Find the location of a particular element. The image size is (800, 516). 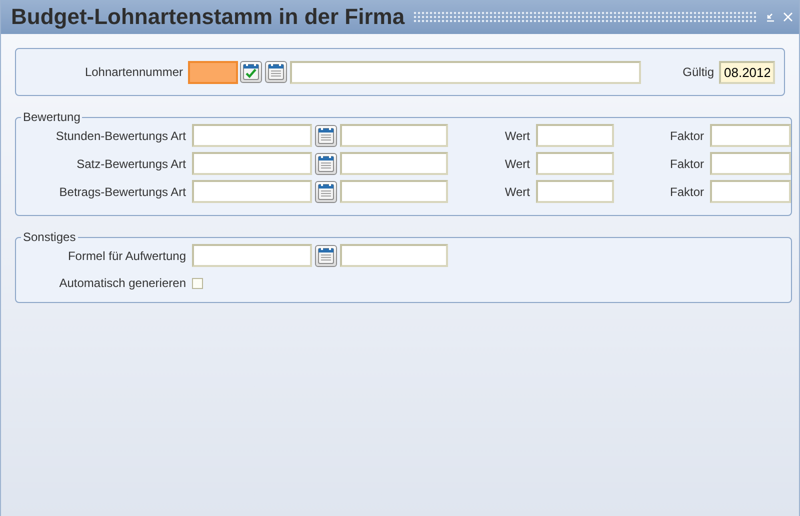

formula-code-field is located at coordinates (252, 255).